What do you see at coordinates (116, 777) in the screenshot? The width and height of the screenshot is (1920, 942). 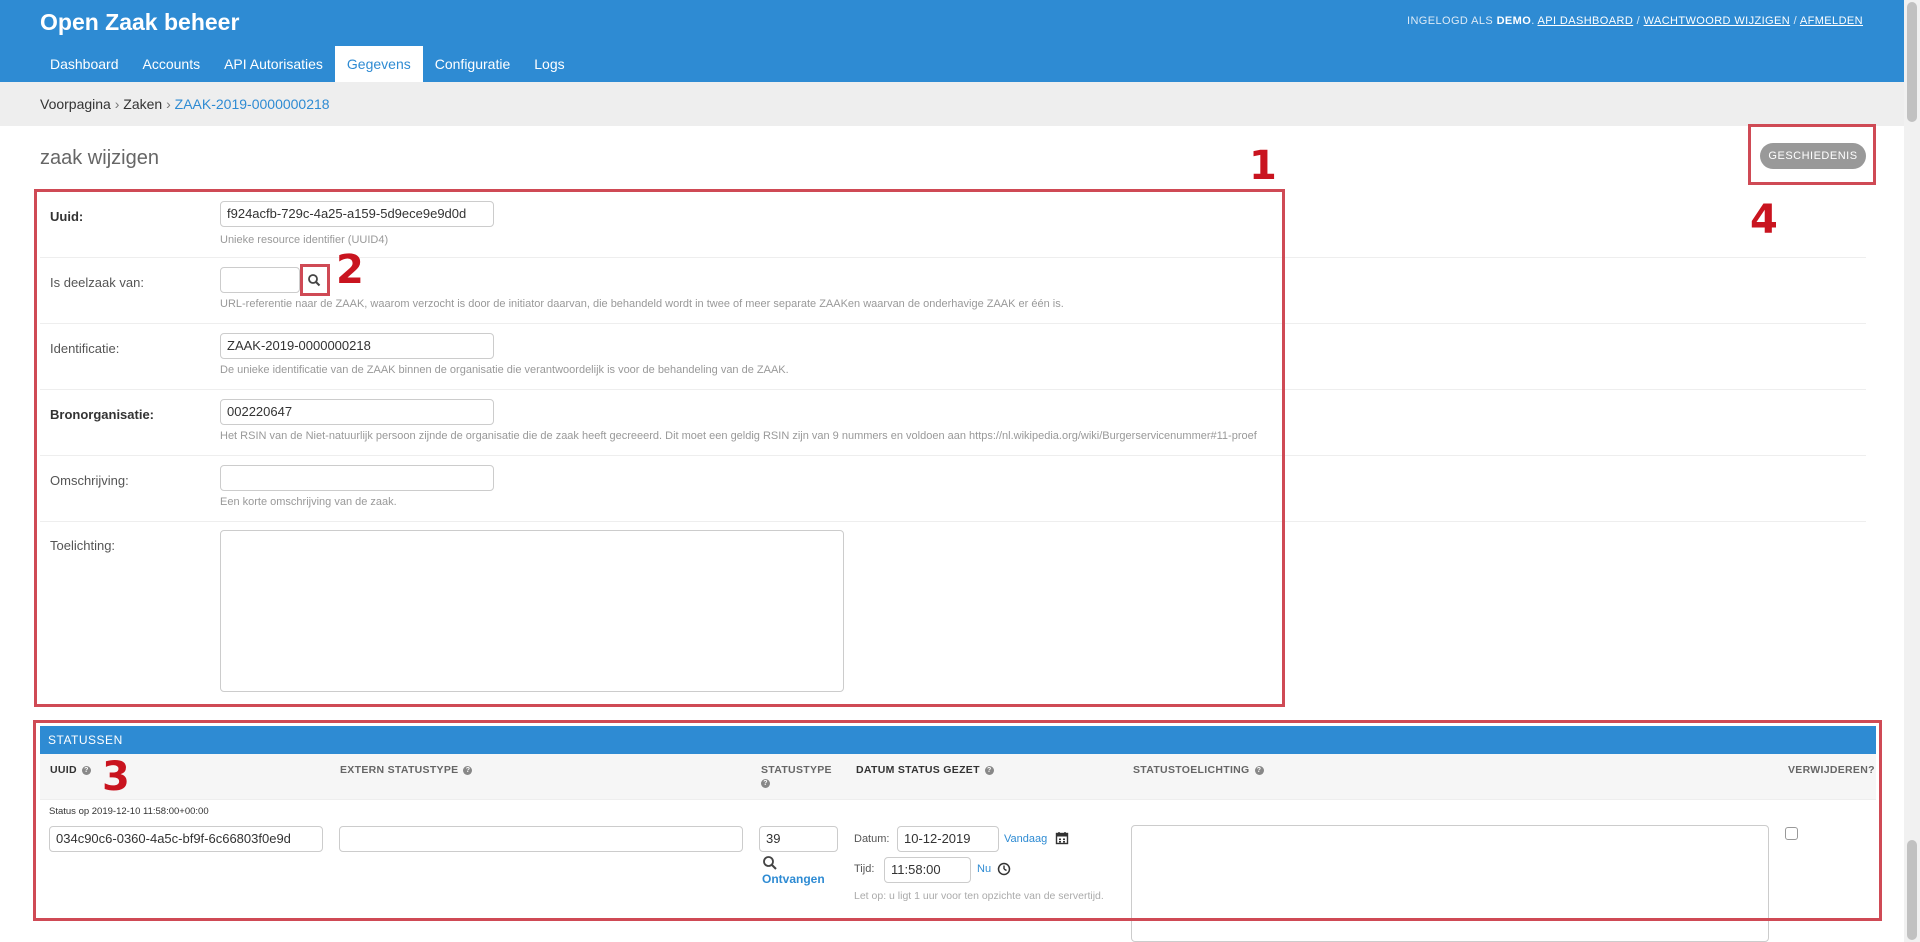 I see `annotation-number-3: 3` at bounding box center [116, 777].